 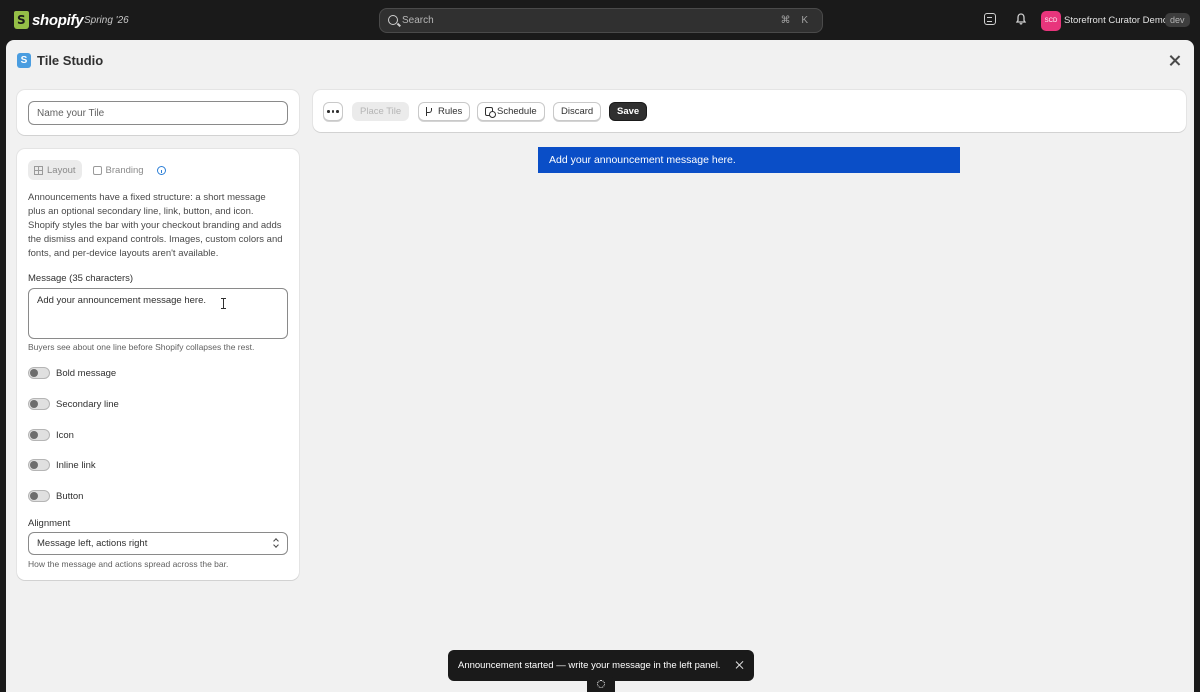 What do you see at coordinates (87, 404) in the screenshot?
I see `toggle-label: Secondary line` at bounding box center [87, 404].